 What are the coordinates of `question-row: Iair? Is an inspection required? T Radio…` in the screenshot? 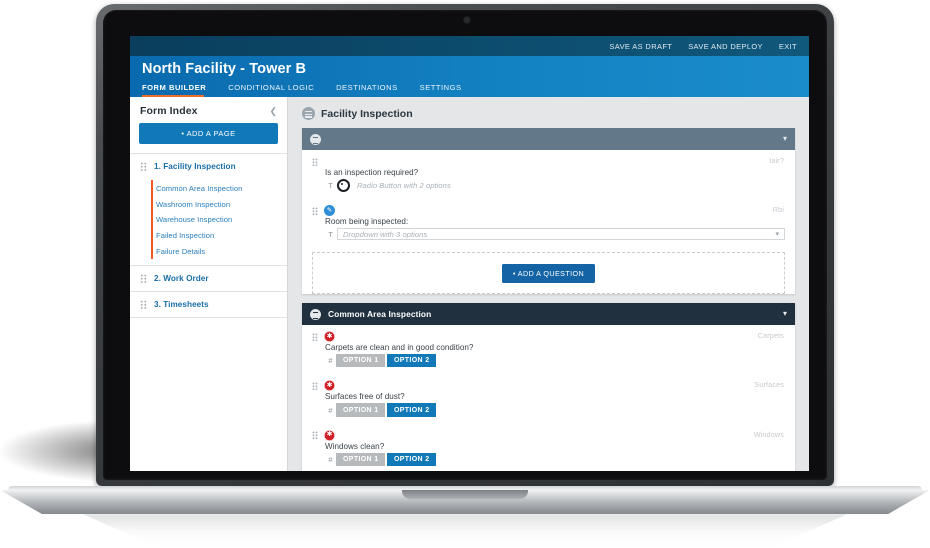 It's located at (548, 174).